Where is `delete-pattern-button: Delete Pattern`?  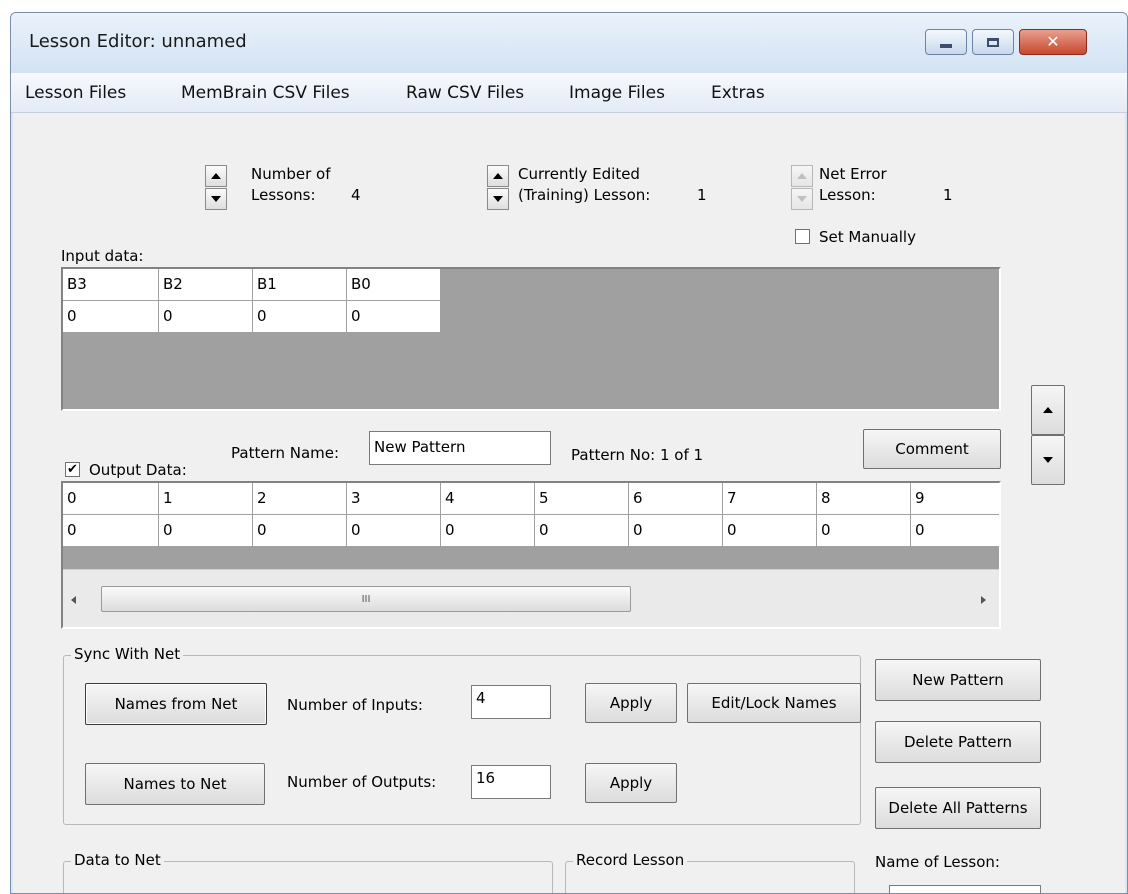
delete-pattern-button: Delete Pattern is located at coordinates (958, 742).